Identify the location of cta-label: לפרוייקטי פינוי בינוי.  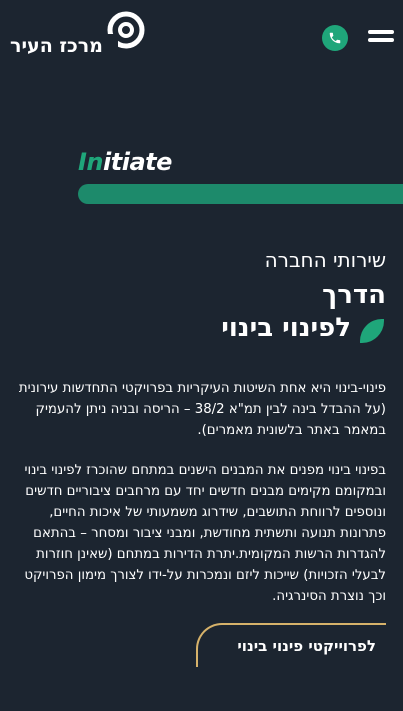
(306, 646).